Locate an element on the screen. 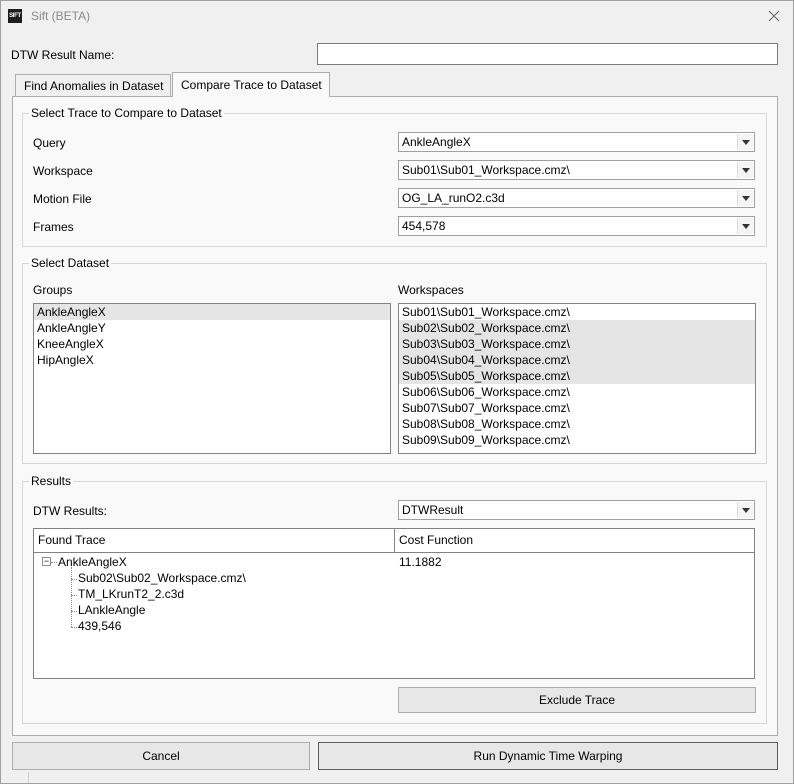 The image size is (794, 784). cancel-button: Cancel is located at coordinates (161, 756).